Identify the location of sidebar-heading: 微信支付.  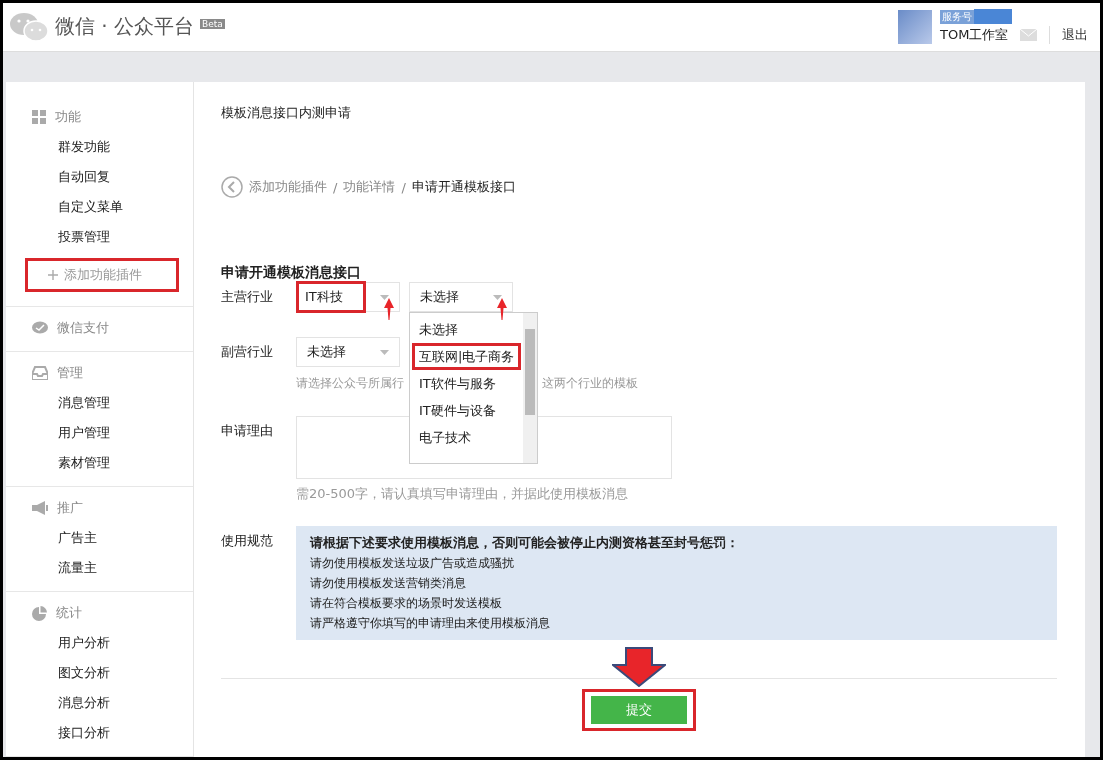
(83, 328).